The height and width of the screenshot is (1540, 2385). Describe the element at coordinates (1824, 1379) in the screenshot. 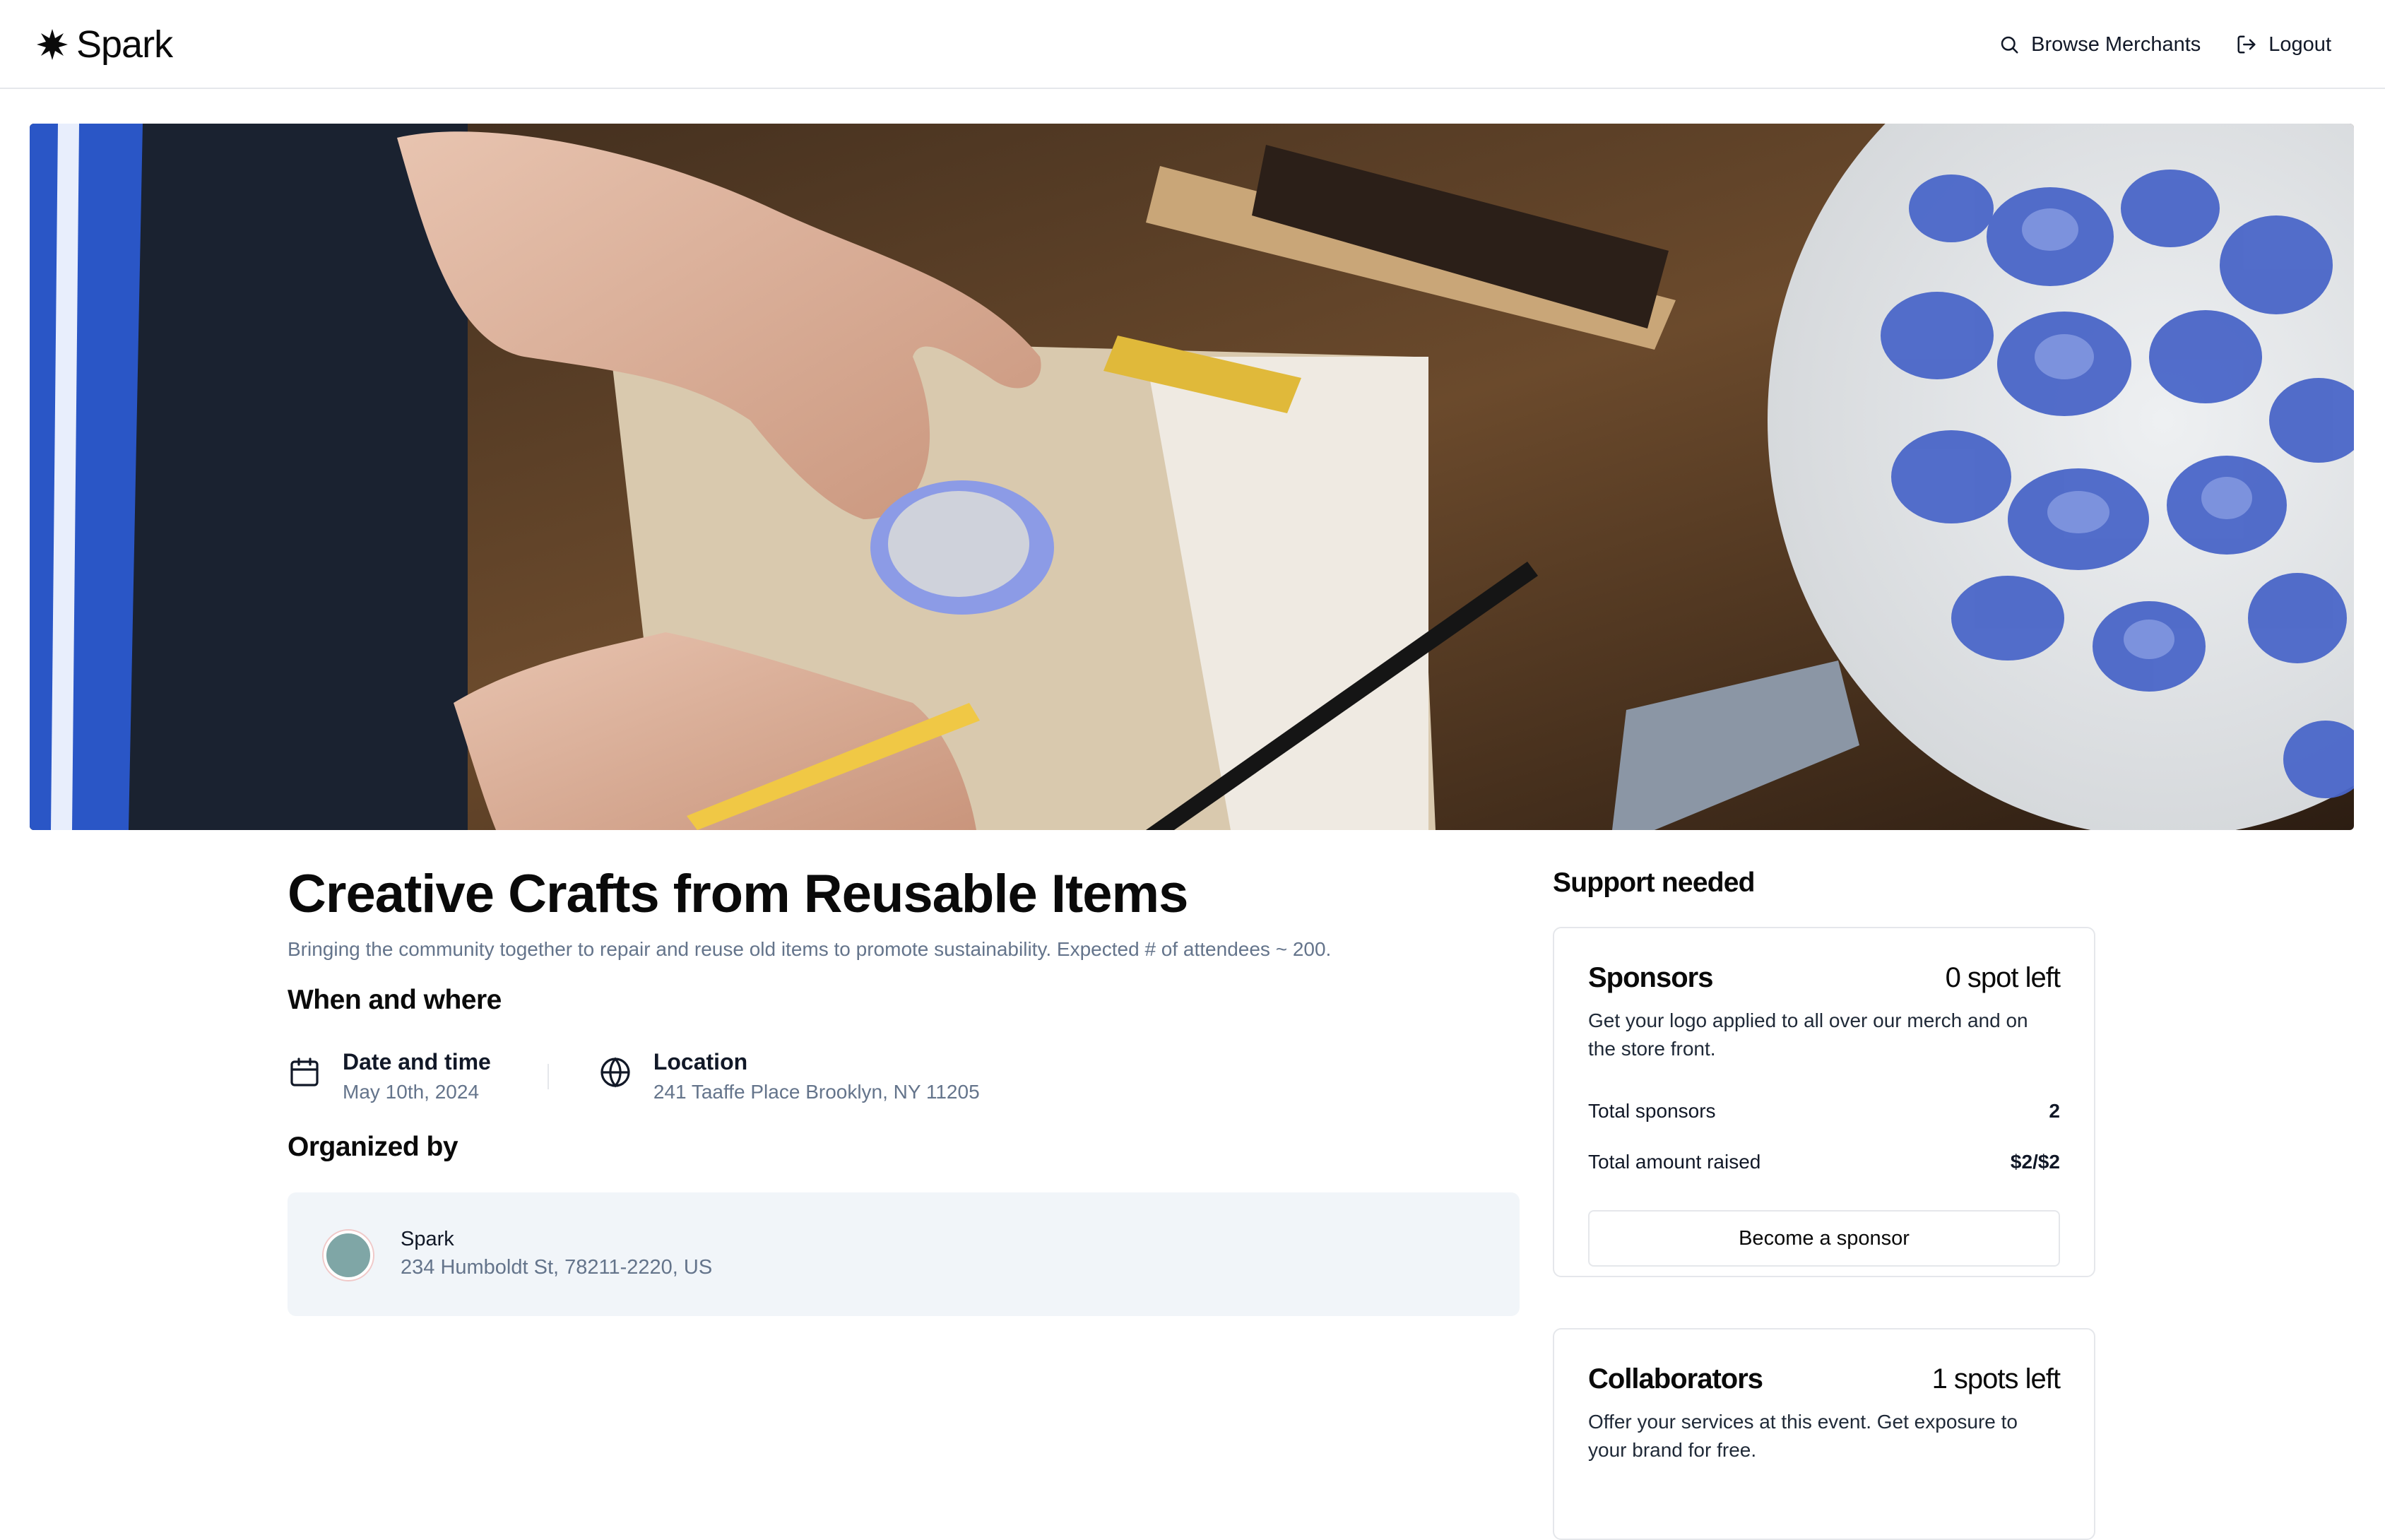

I see `collaborators-card-header: Collaborators 1 spots left` at that location.